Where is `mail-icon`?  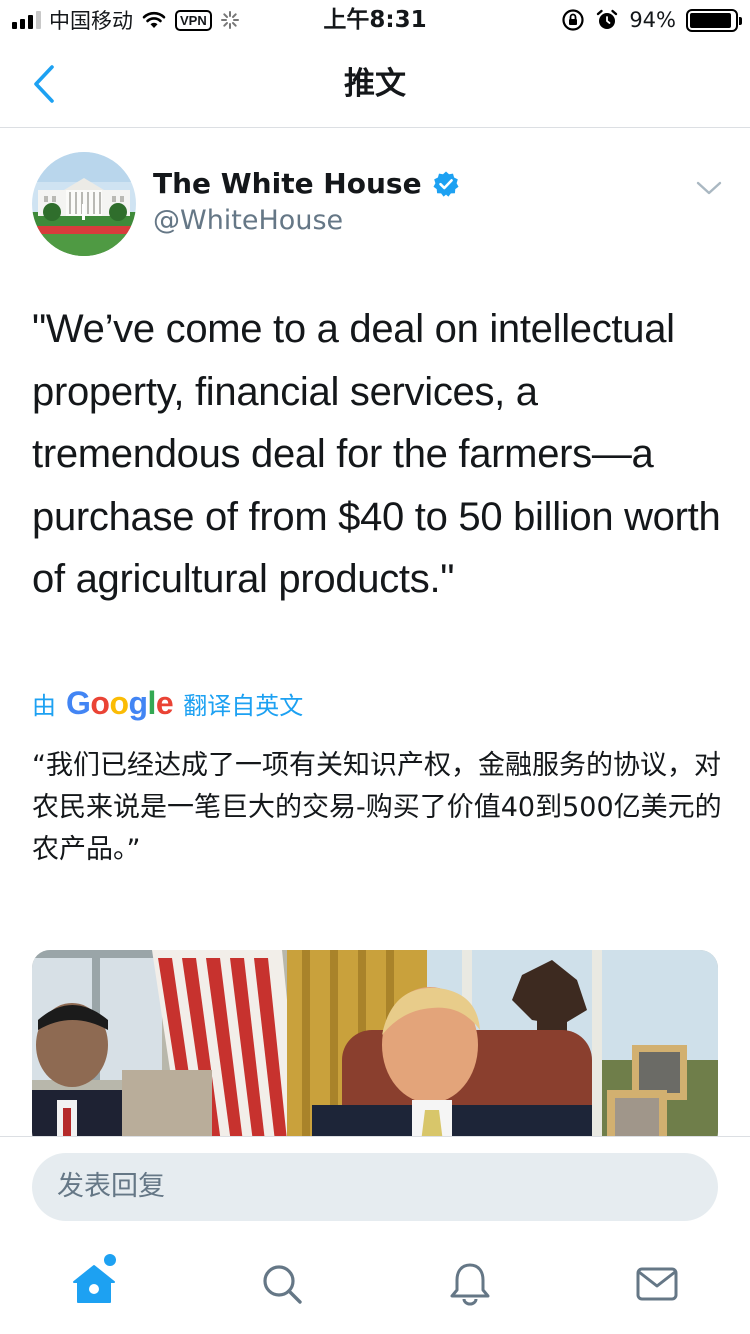
mail-icon is located at coordinates (657, 1284).